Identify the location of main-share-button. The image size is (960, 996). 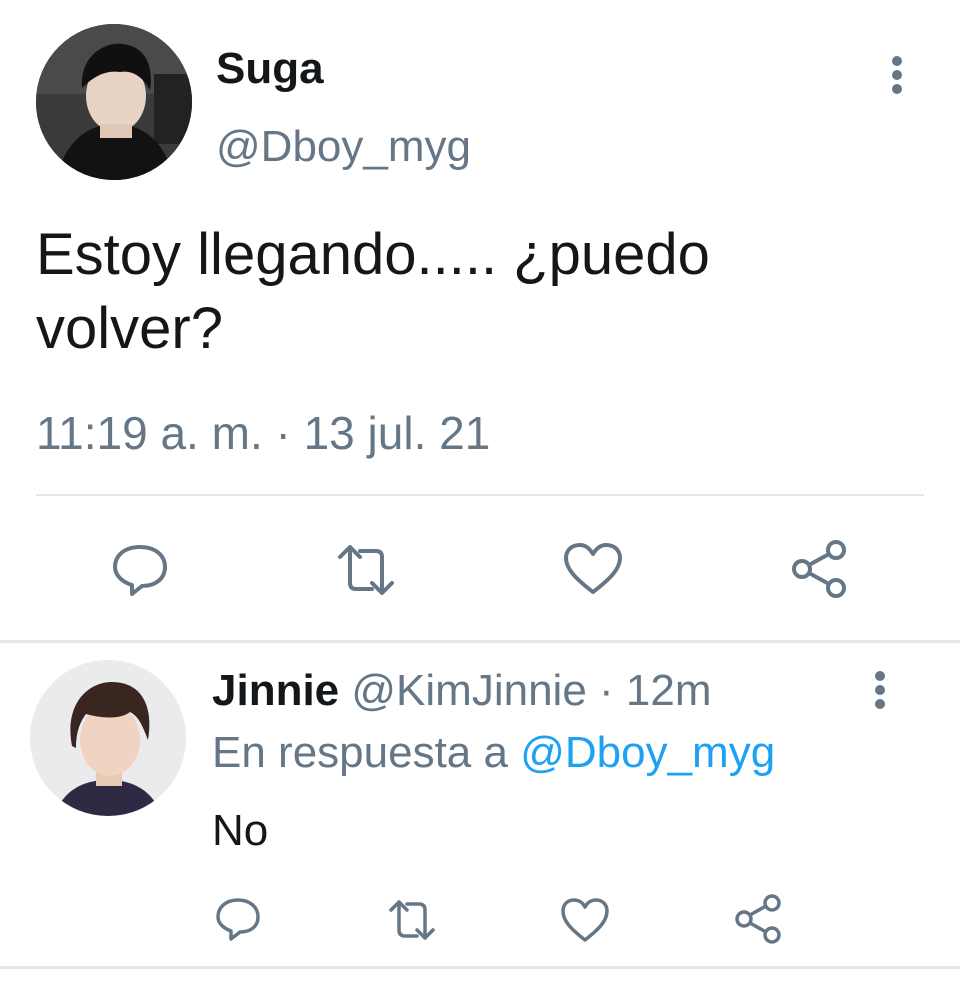
(820, 569).